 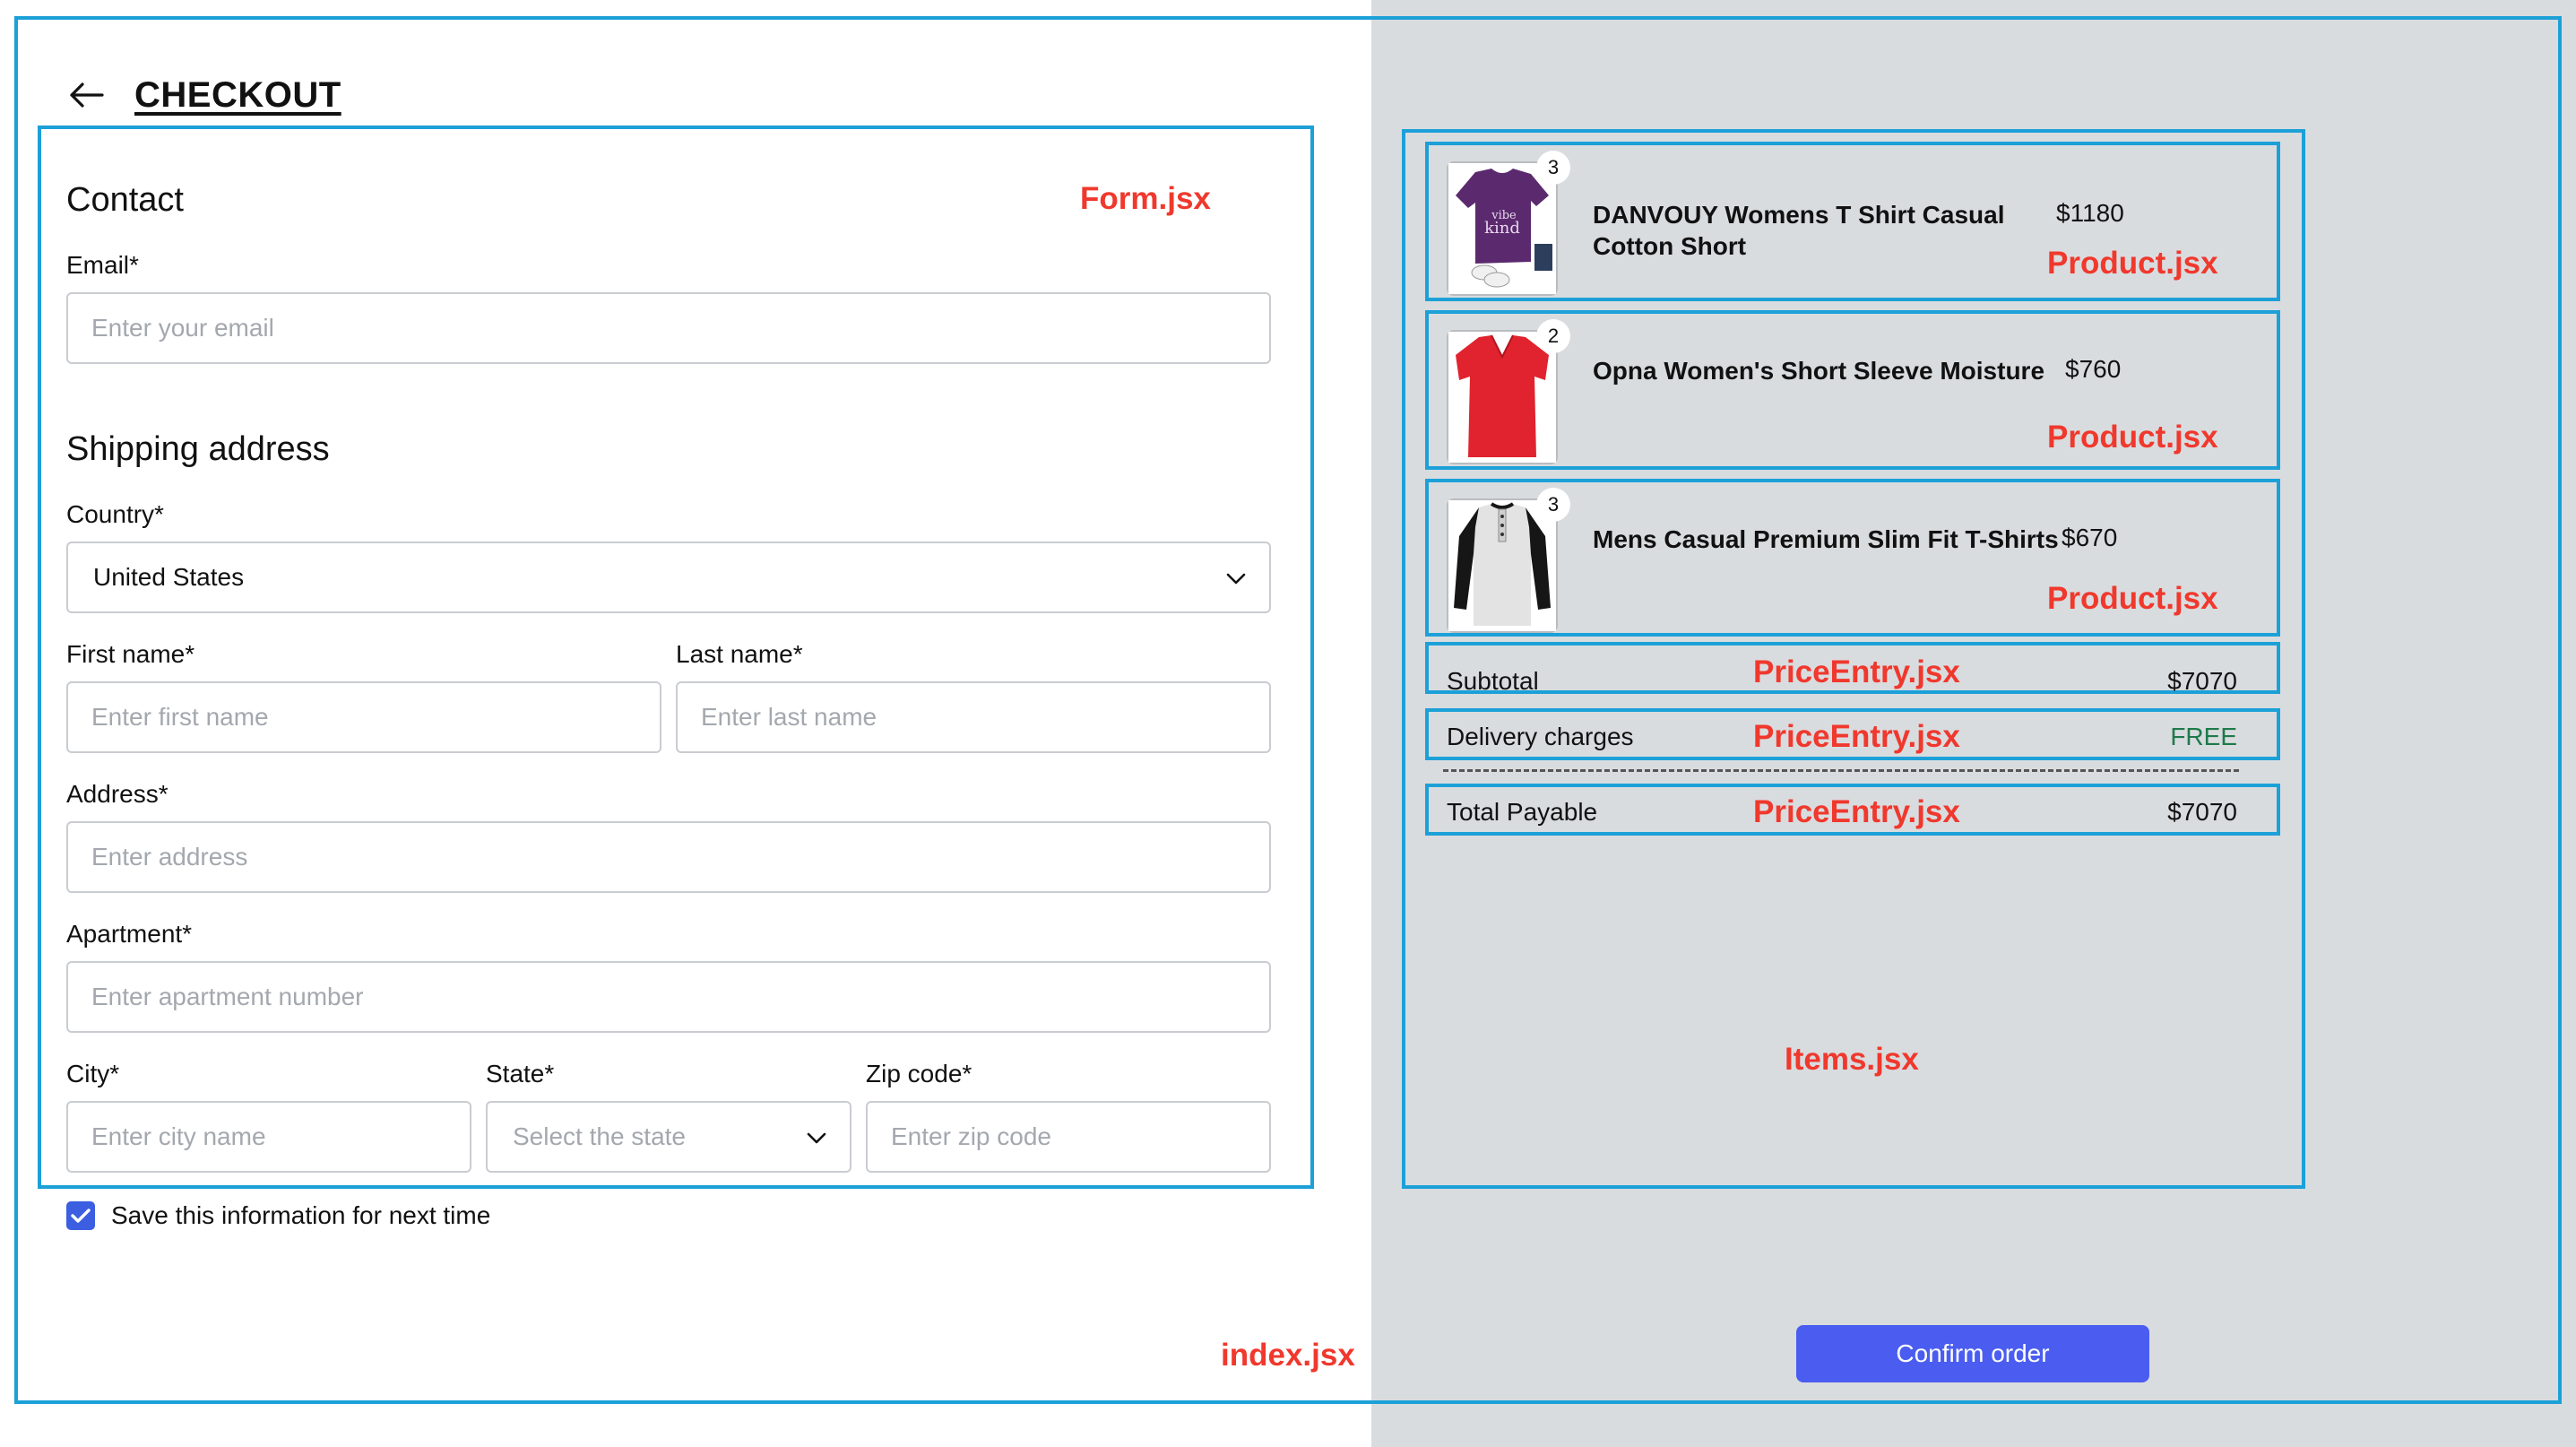 I want to click on product-image-container: 3, so click(x=1508, y=560).